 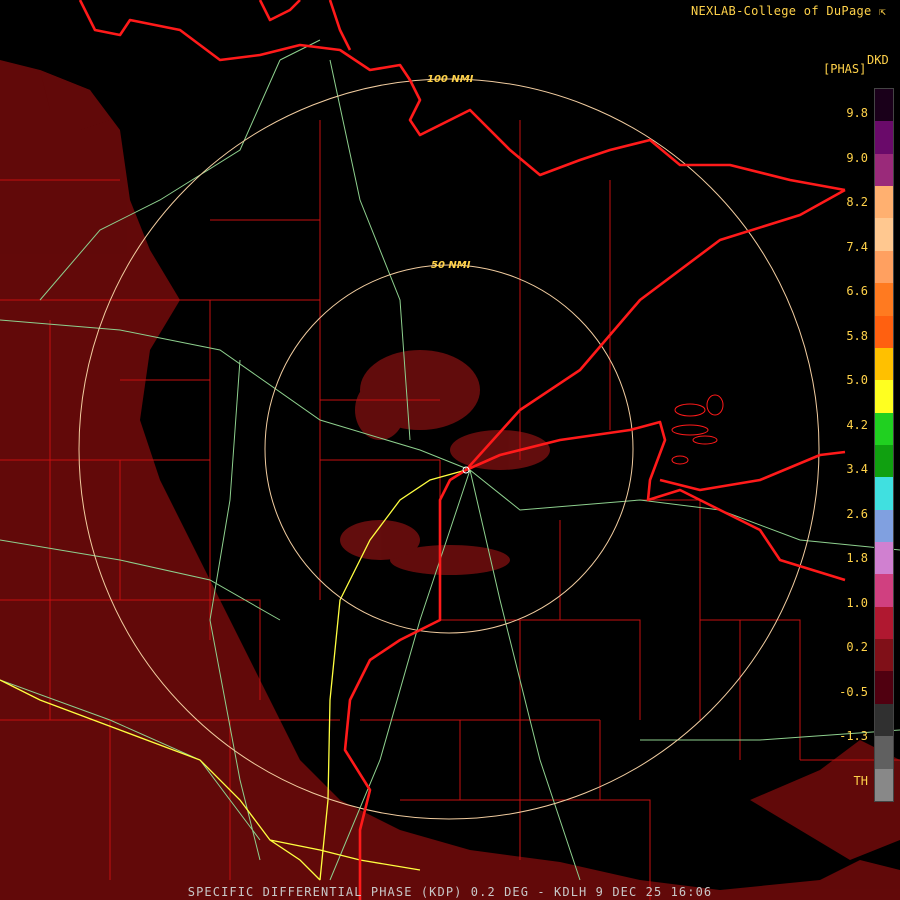 What do you see at coordinates (857, 380) in the screenshot?
I see `scale-tick-label: 5.0` at bounding box center [857, 380].